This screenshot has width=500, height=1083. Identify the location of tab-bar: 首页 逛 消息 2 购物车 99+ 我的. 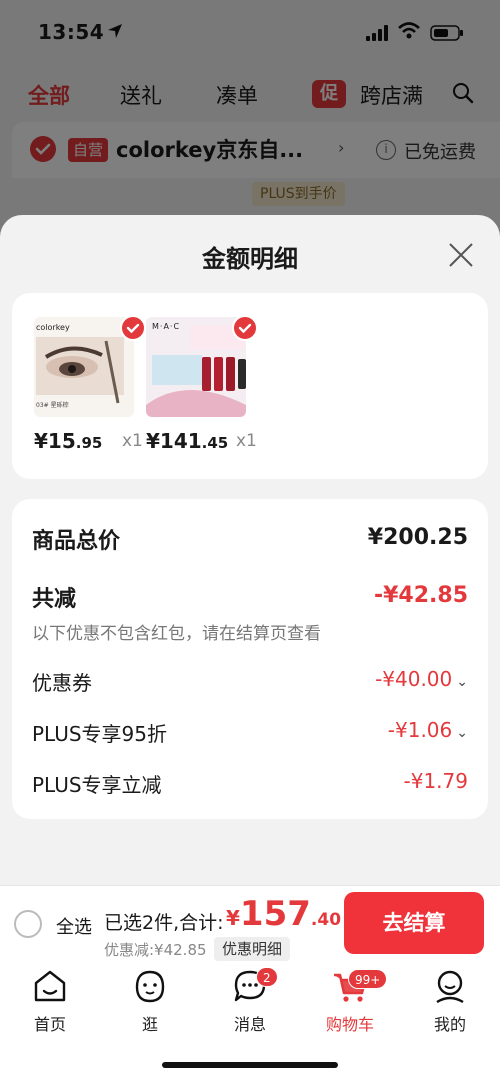
(250, 1022).